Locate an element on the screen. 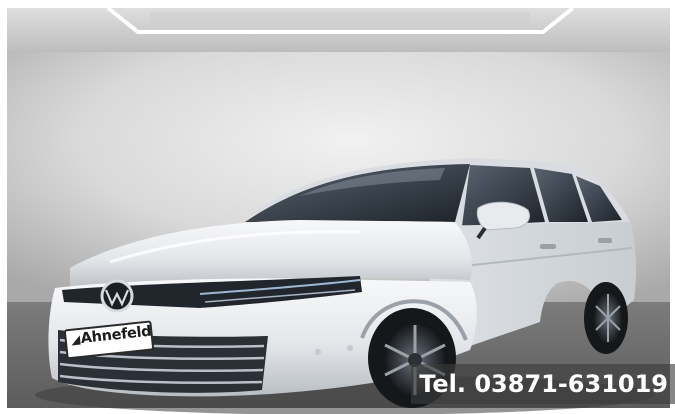  dealer-plate-label: Ahnefeld is located at coordinates (116, 335).